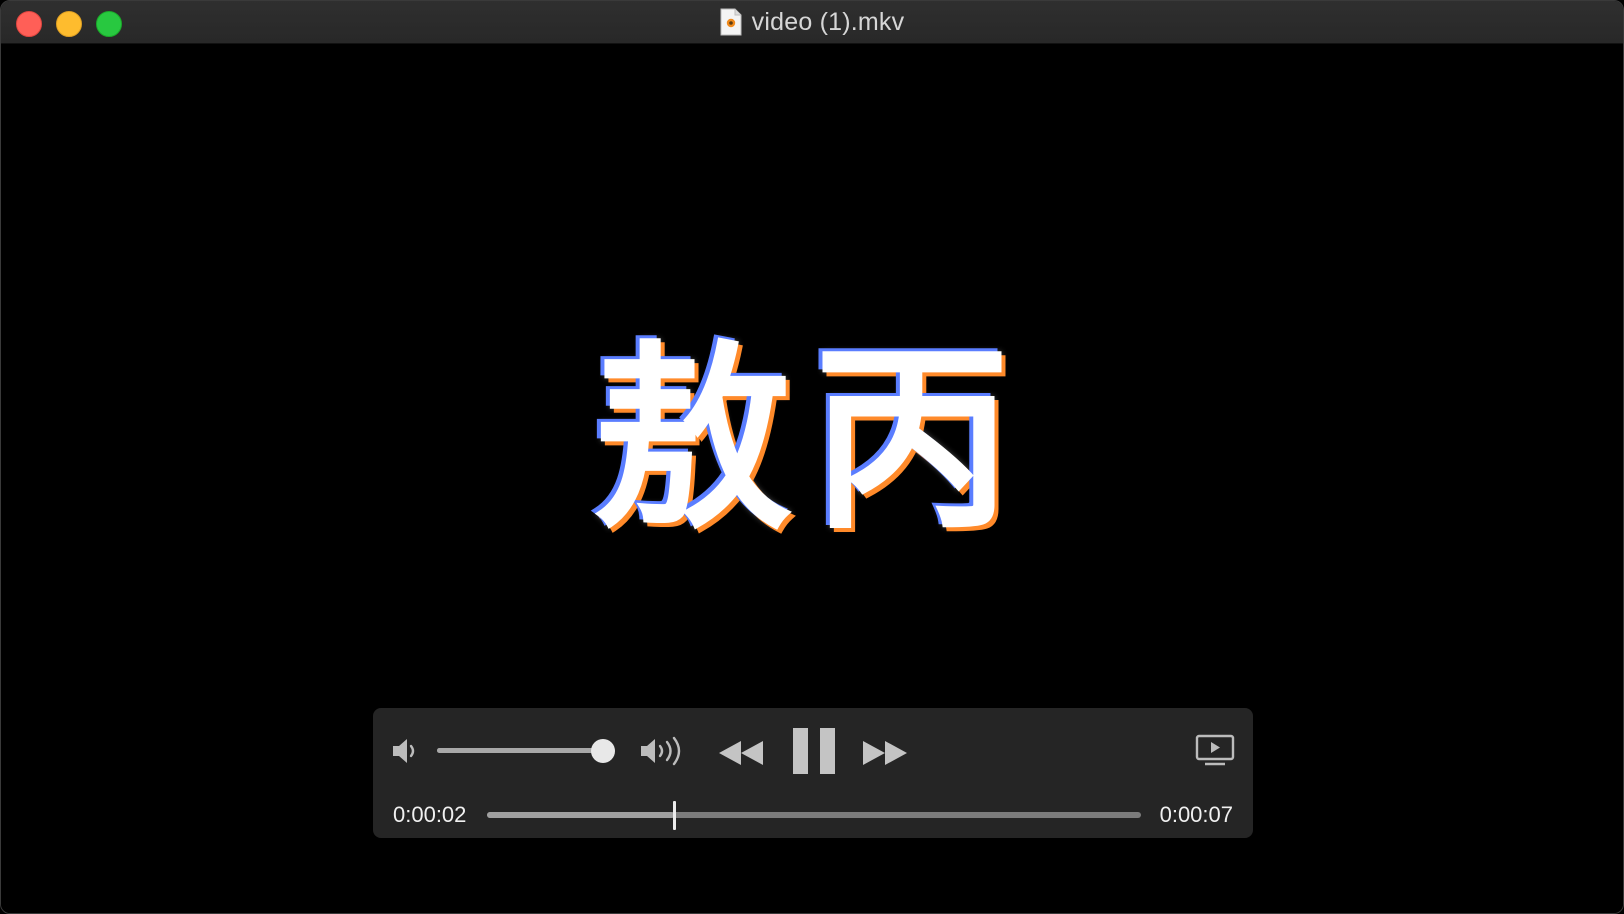 This screenshot has height=914, width=1624. What do you see at coordinates (811, 440) in the screenshot?
I see `video-frame-text: 敖丙` at bounding box center [811, 440].